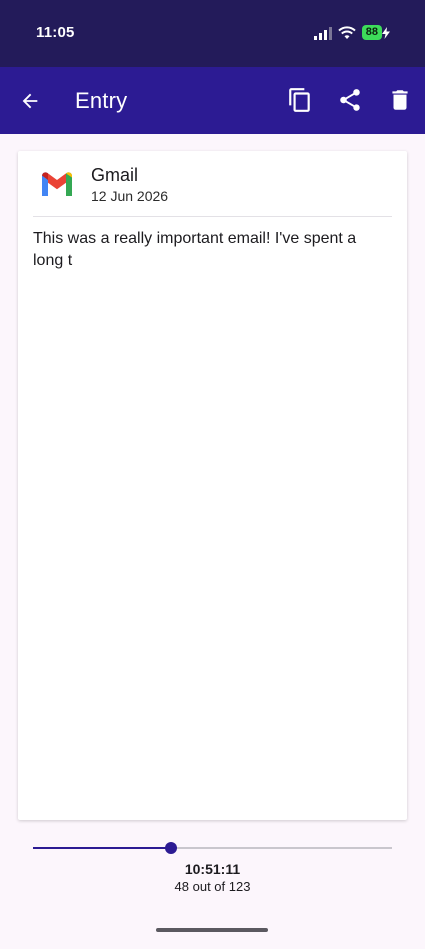  I want to click on cellular-signal-icon, so click(322, 33).